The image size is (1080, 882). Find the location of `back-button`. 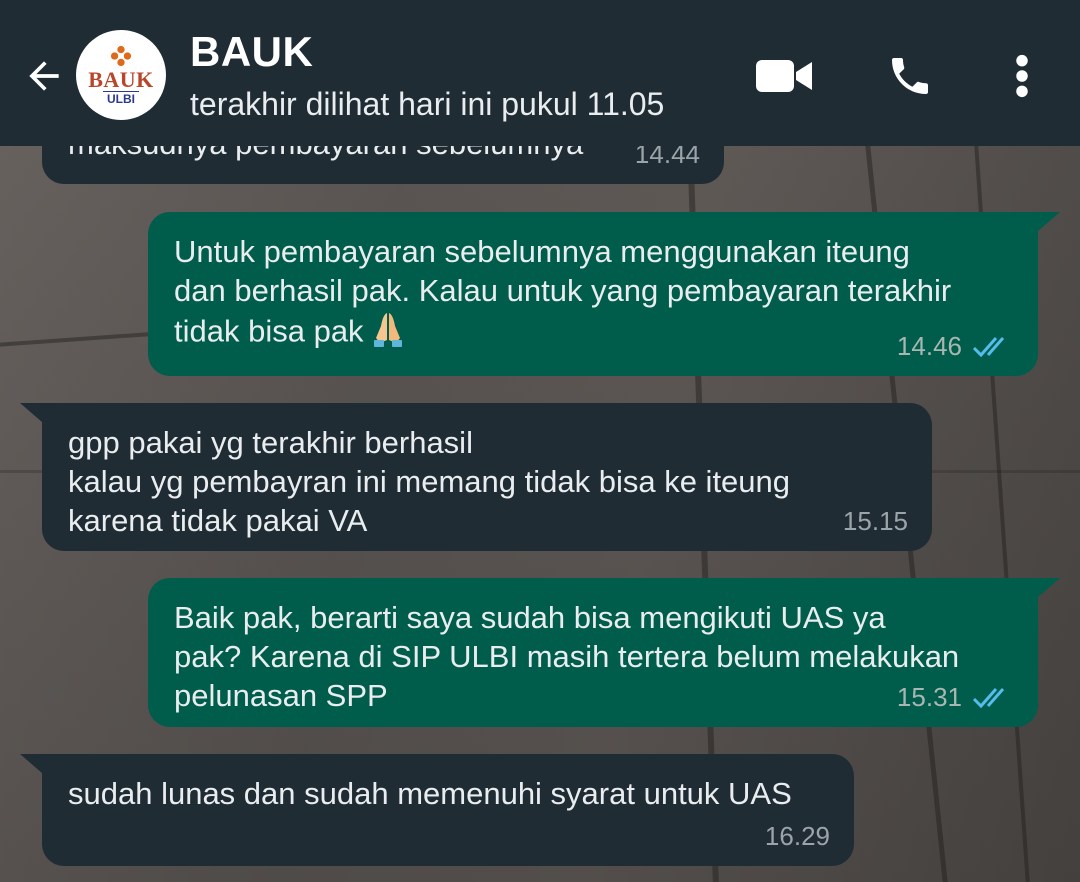

back-button is located at coordinates (44, 76).